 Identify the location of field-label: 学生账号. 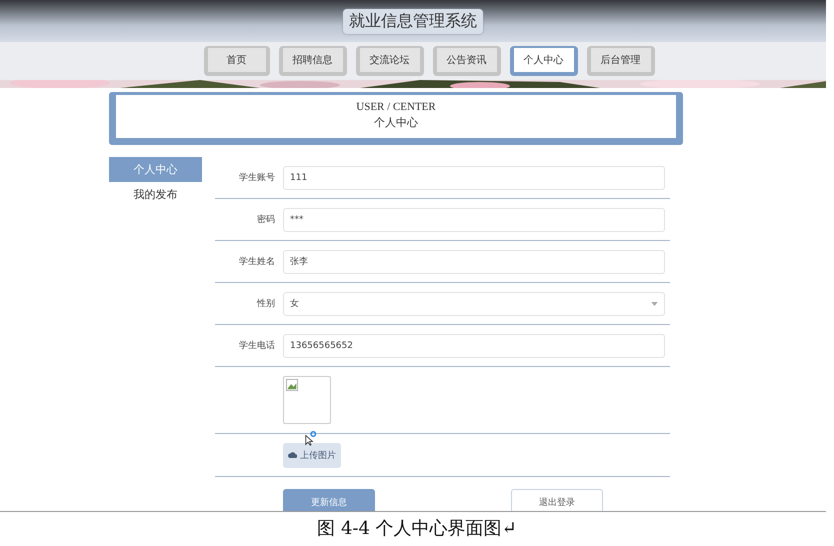
(257, 178).